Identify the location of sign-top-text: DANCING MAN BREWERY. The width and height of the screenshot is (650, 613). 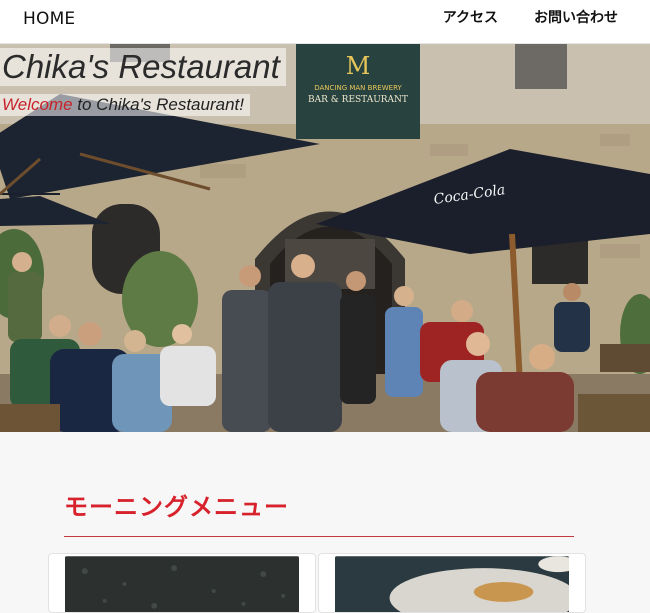
(358, 88).